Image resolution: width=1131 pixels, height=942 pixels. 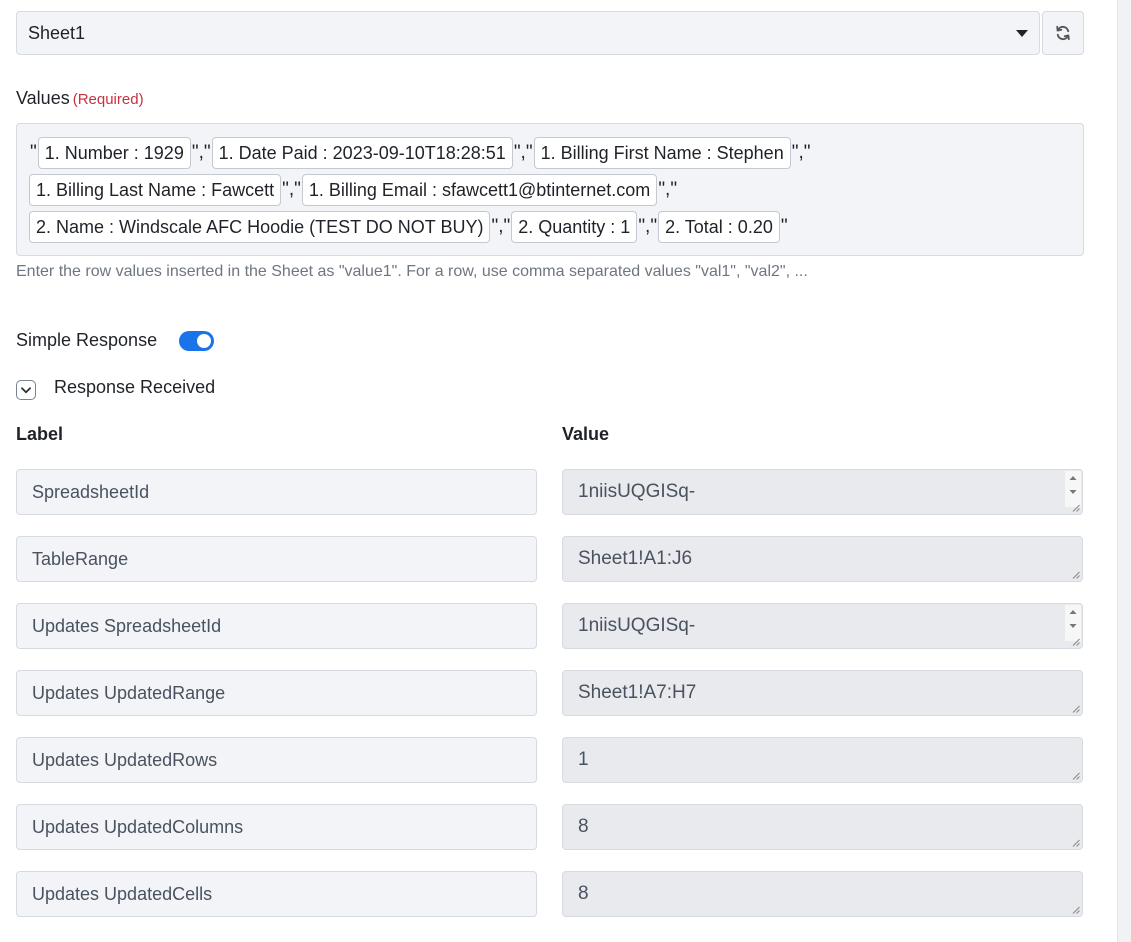 What do you see at coordinates (87, 340) in the screenshot?
I see `simple-response-label: Simple Response` at bounding box center [87, 340].